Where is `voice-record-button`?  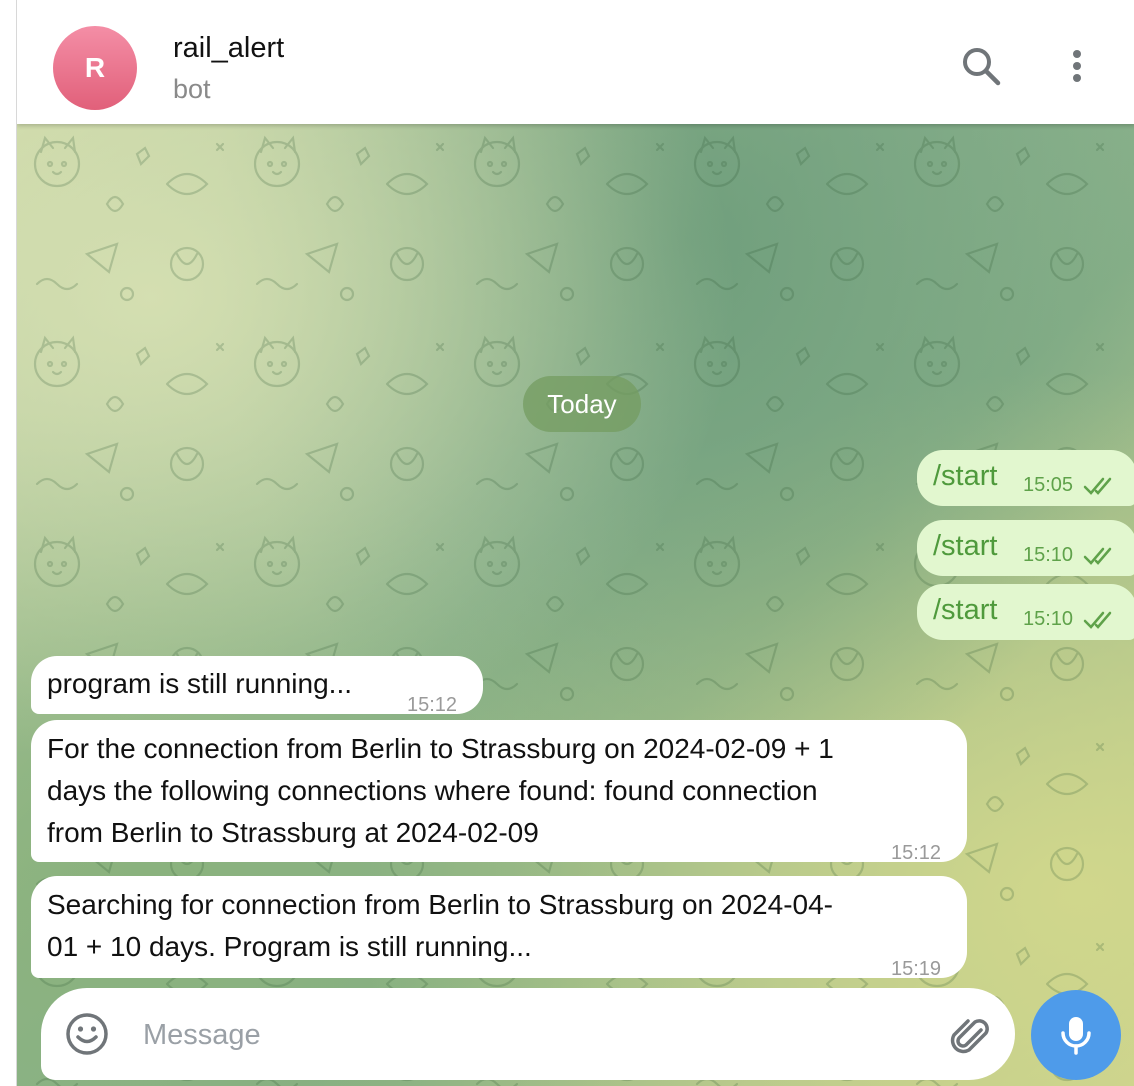
voice-record-button is located at coordinates (1076, 1035).